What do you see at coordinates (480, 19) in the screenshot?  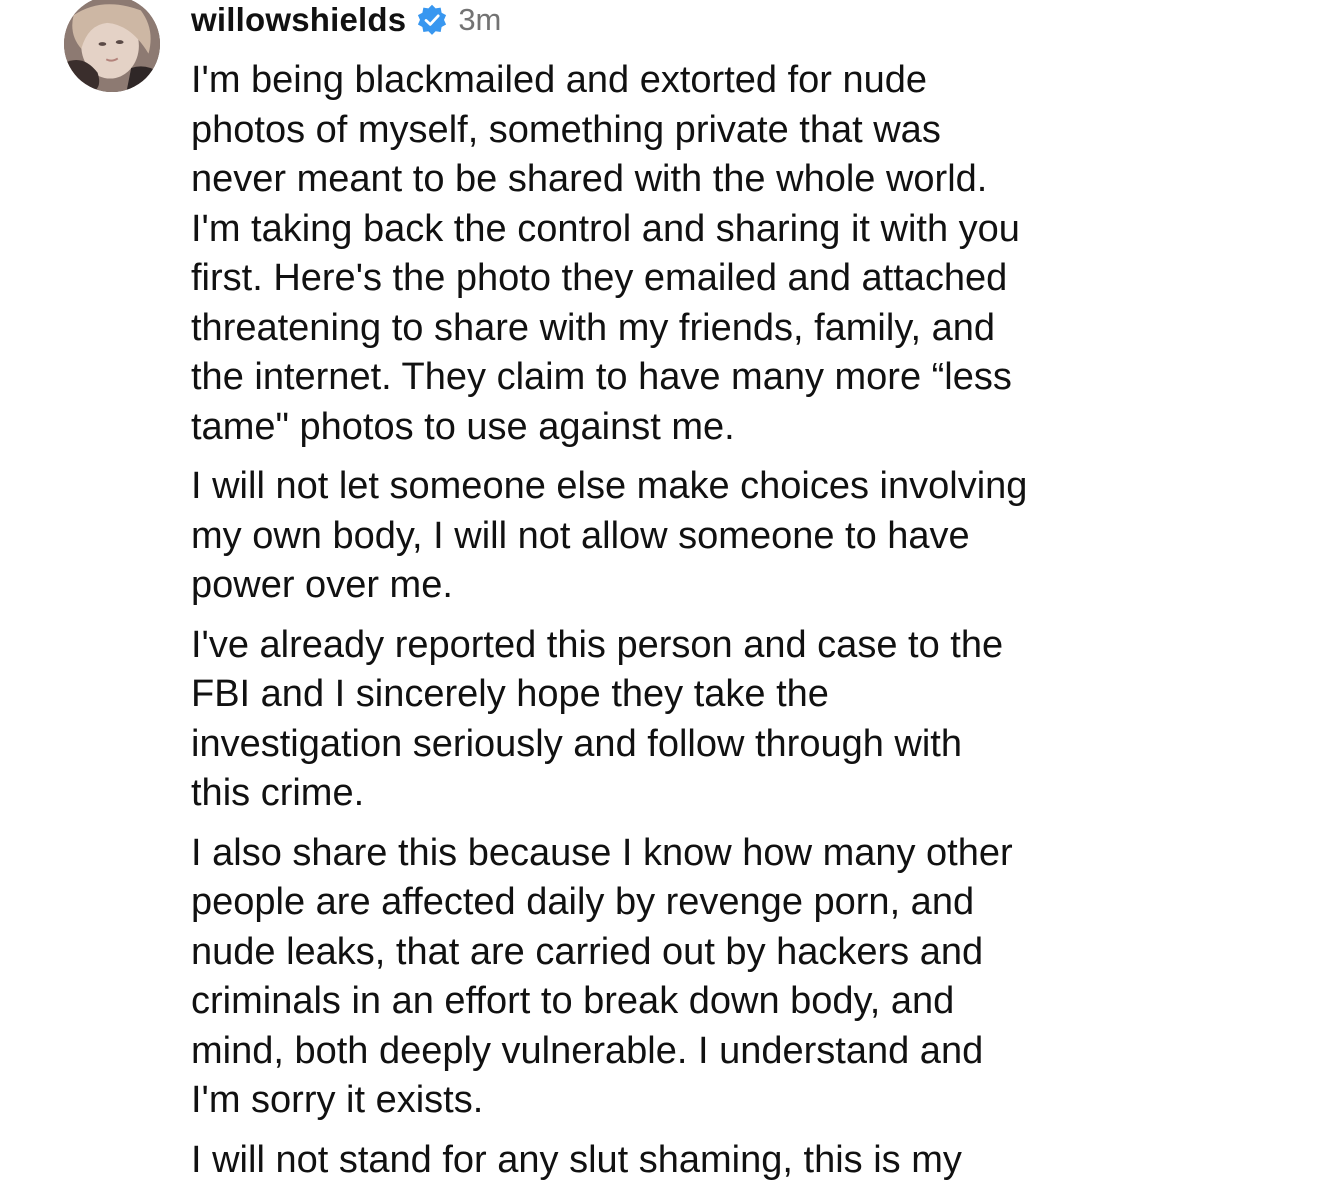 I see `post-timestamp: 3m` at bounding box center [480, 19].